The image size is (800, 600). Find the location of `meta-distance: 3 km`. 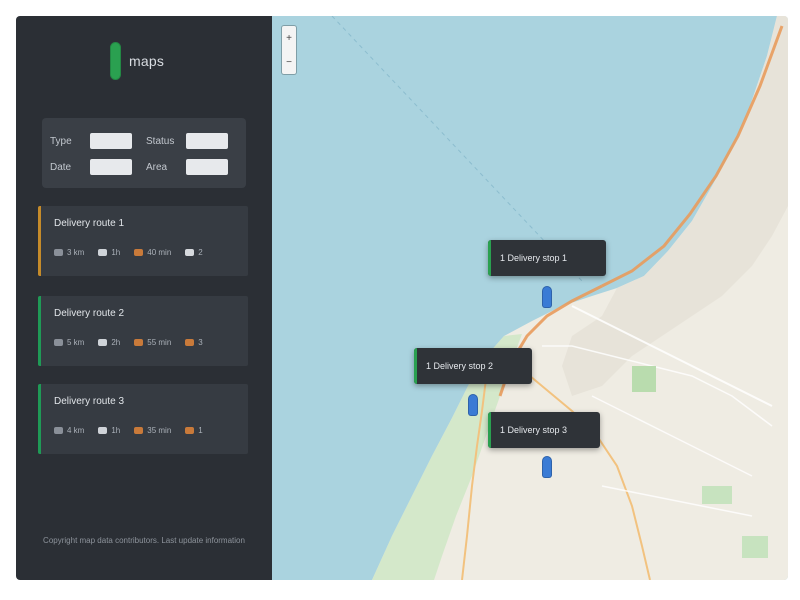

meta-distance: 3 km is located at coordinates (69, 252).